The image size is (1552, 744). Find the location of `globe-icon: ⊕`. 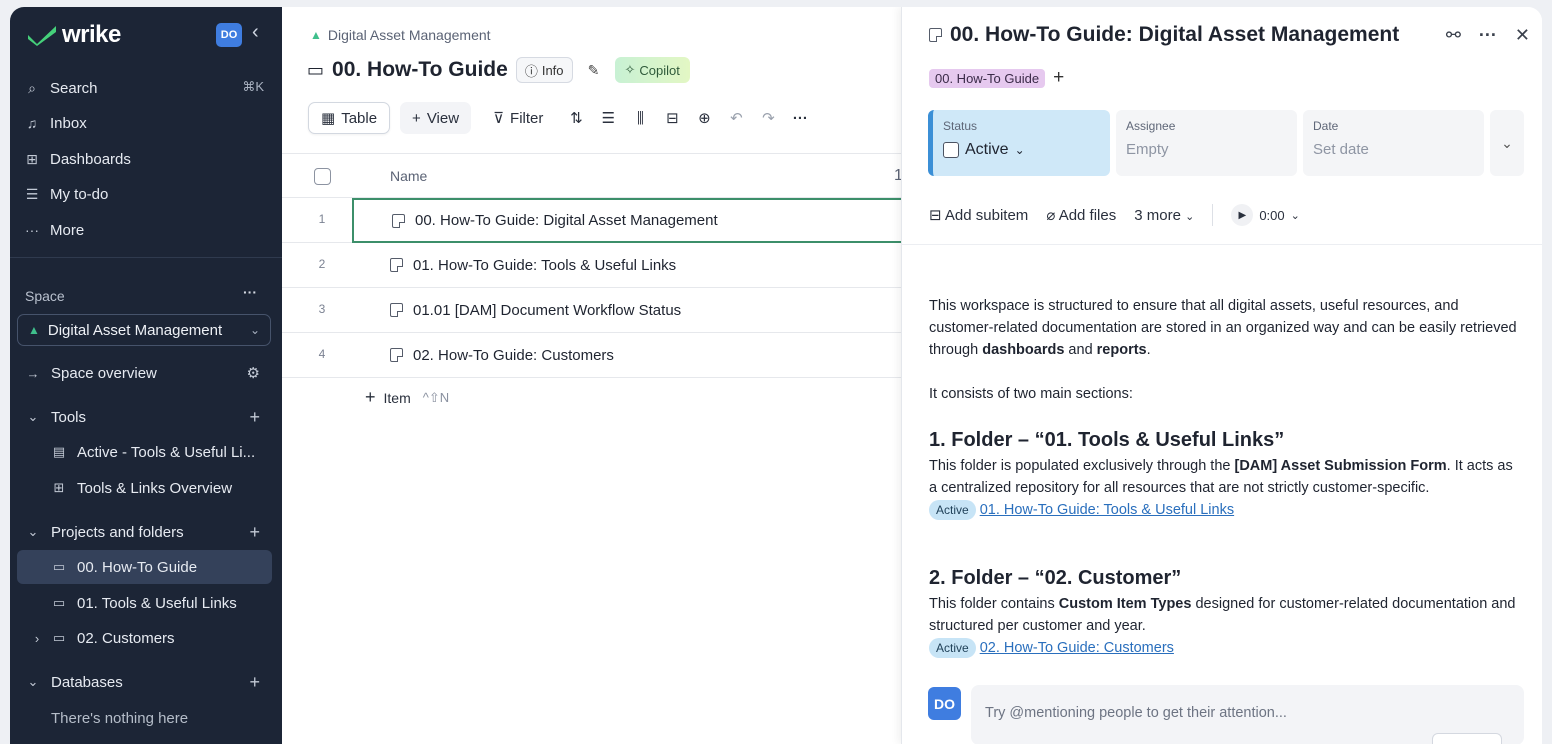

globe-icon: ⊕ is located at coordinates (704, 118).